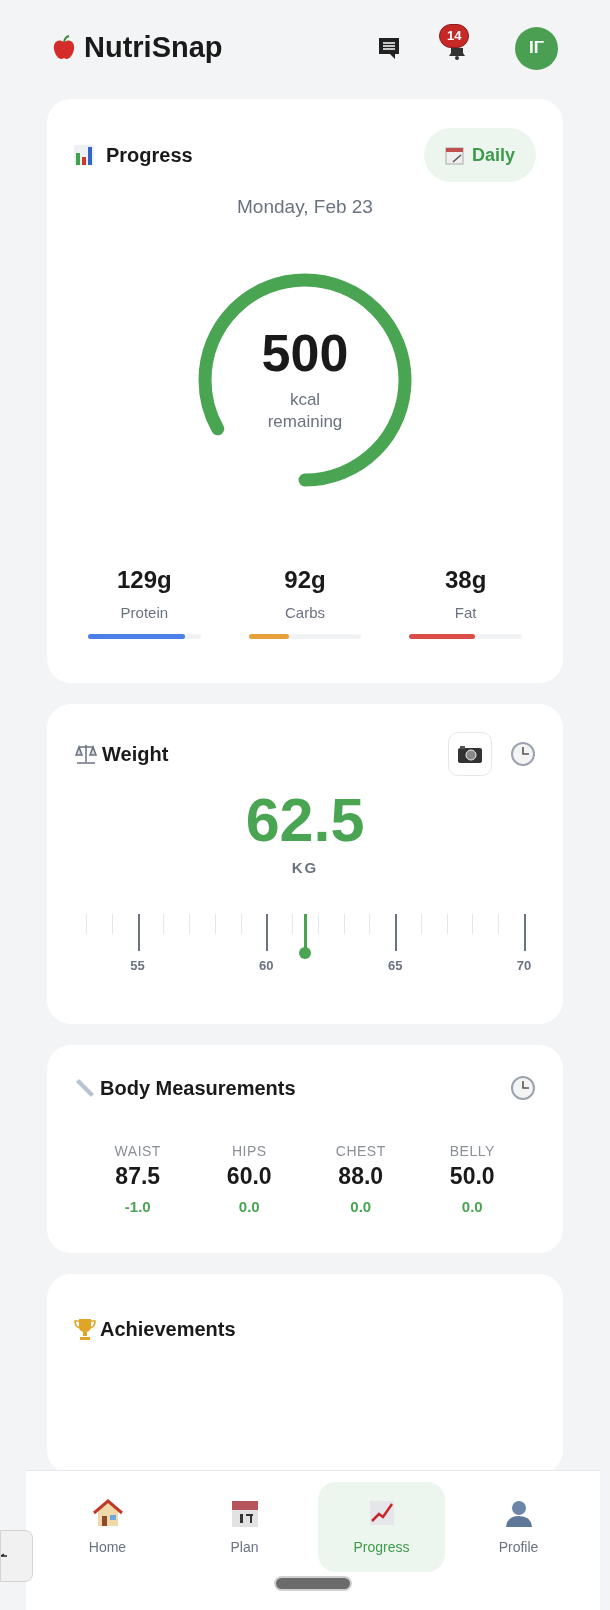  What do you see at coordinates (137, 1151) in the screenshot?
I see `measurement-name: WAIST` at bounding box center [137, 1151].